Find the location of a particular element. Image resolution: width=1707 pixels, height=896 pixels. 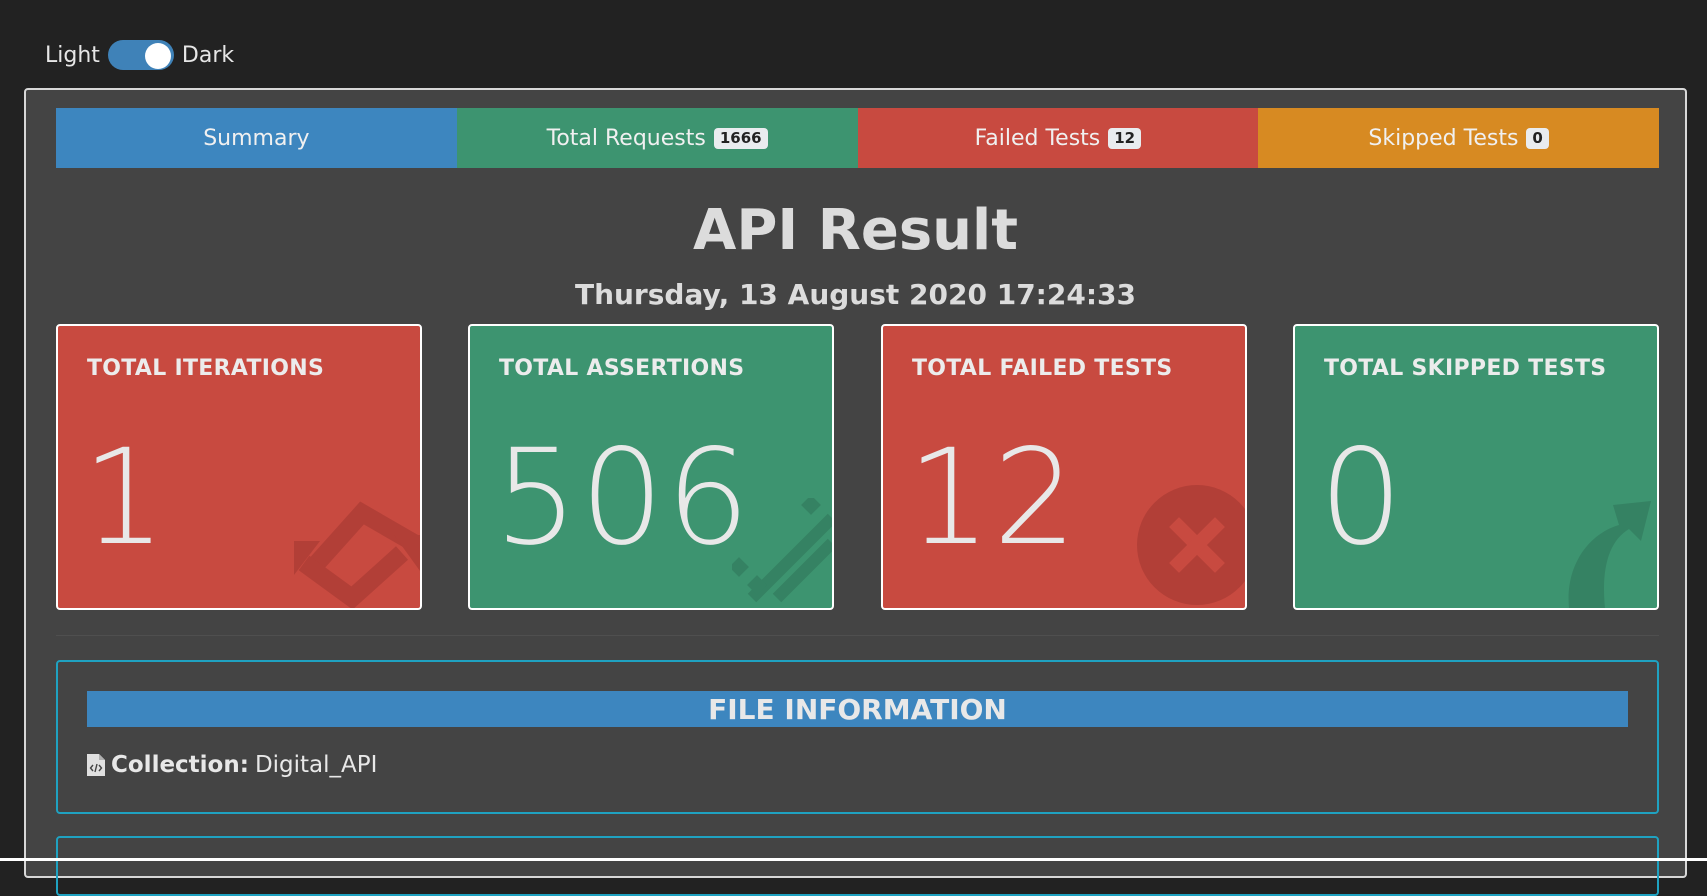

card-total-iterations: TOTAL ITERATIONS 1 is located at coordinates (239, 467).